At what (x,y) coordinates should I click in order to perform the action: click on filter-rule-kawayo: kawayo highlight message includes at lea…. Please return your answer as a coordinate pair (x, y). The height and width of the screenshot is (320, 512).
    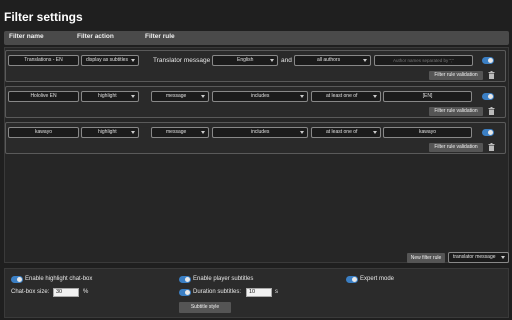
    Looking at the image, I should click on (255, 138).